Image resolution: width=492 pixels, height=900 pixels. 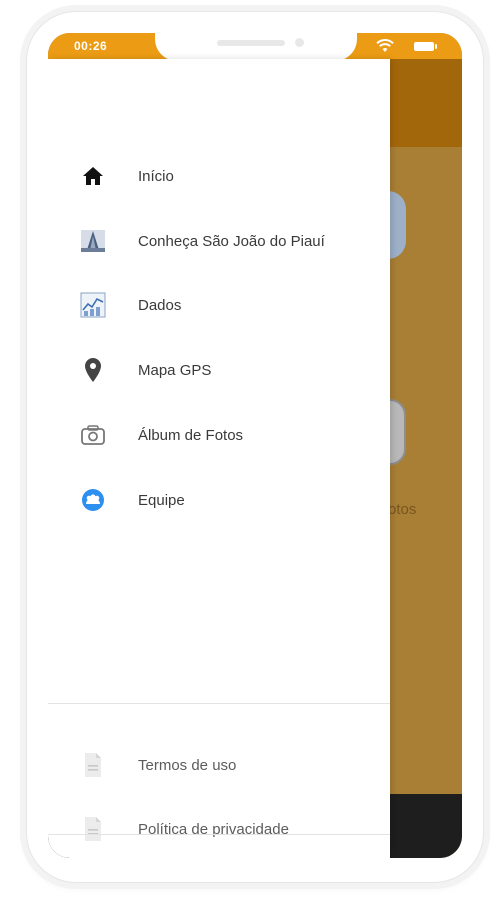 I want to click on tile-label-partial: otos, so click(x=402, y=509).